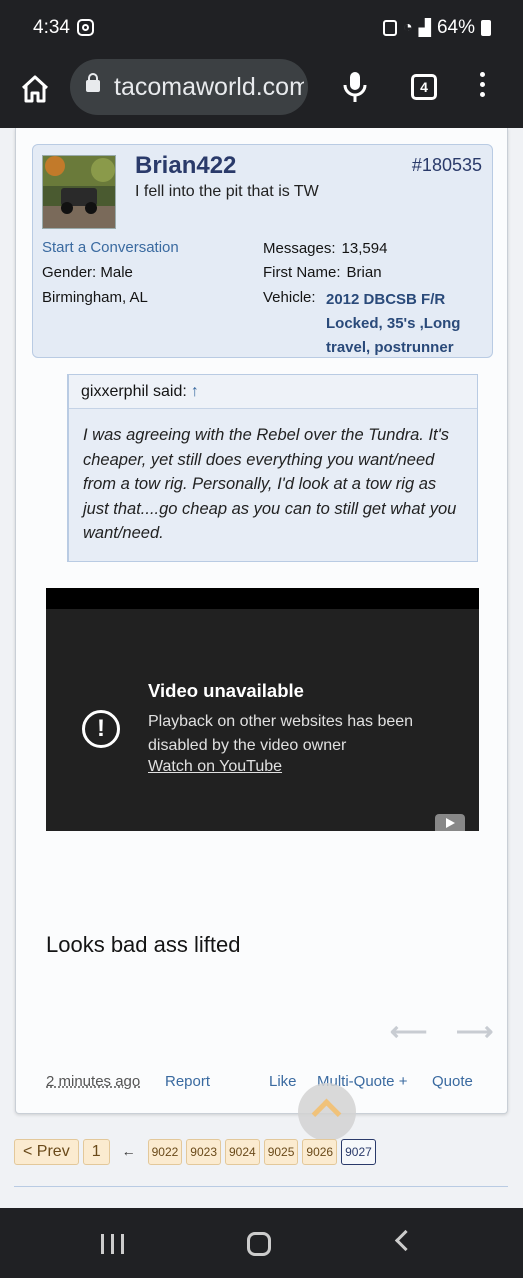 Image resolution: width=523 pixels, height=1278 pixels. I want to click on page-button: 9024, so click(242, 1152).